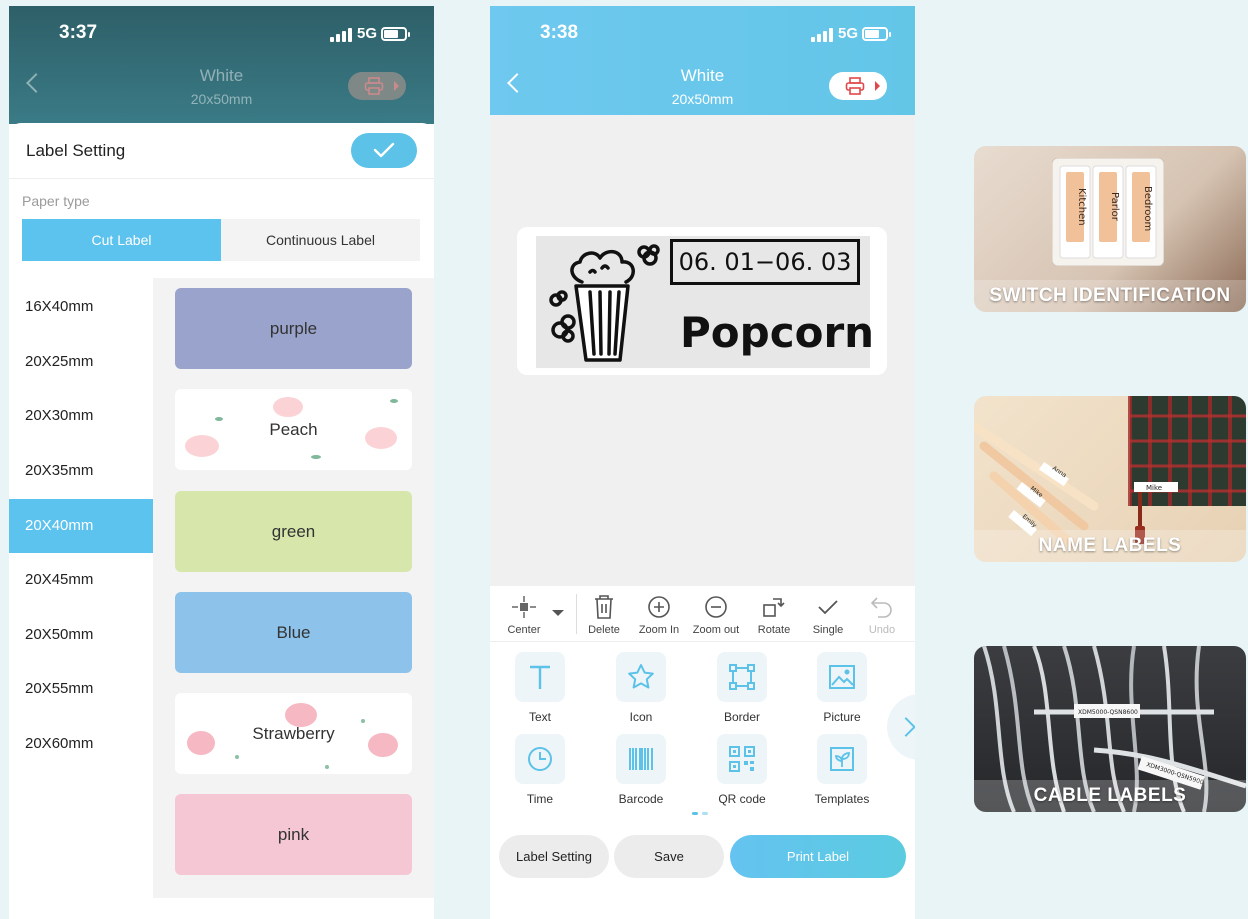  What do you see at coordinates (842, 759) in the screenshot?
I see `templates-icon` at bounding box center [842, 759].